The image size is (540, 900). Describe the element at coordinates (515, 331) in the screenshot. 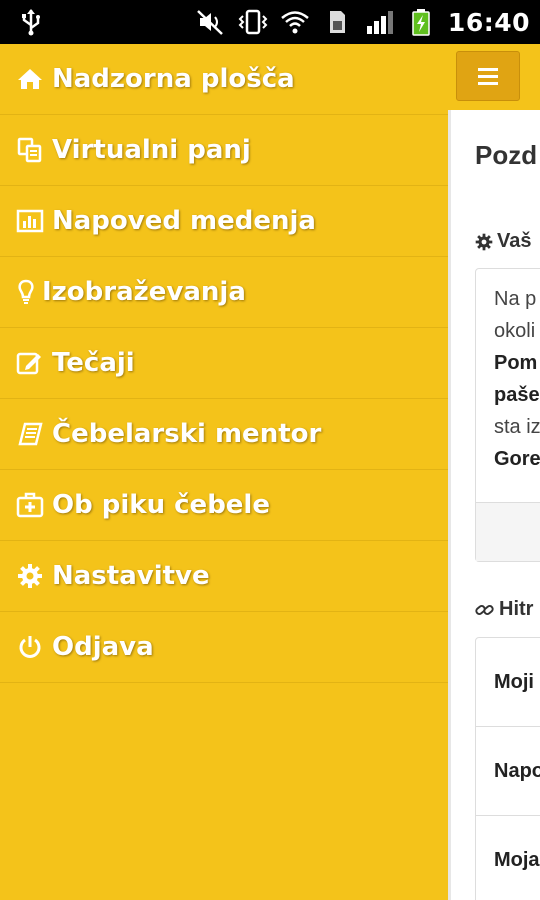

I see `panel-line: okoli` at that location.